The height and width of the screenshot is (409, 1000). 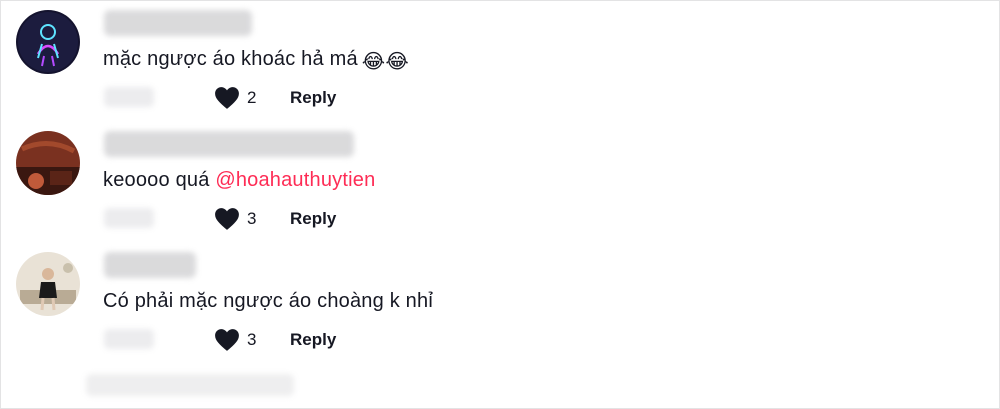 What do you see at coordinates (385, 62) in the screenshot?
I see `laughing-emoji-icon: 😂😂` at bounding box center [385, 62].